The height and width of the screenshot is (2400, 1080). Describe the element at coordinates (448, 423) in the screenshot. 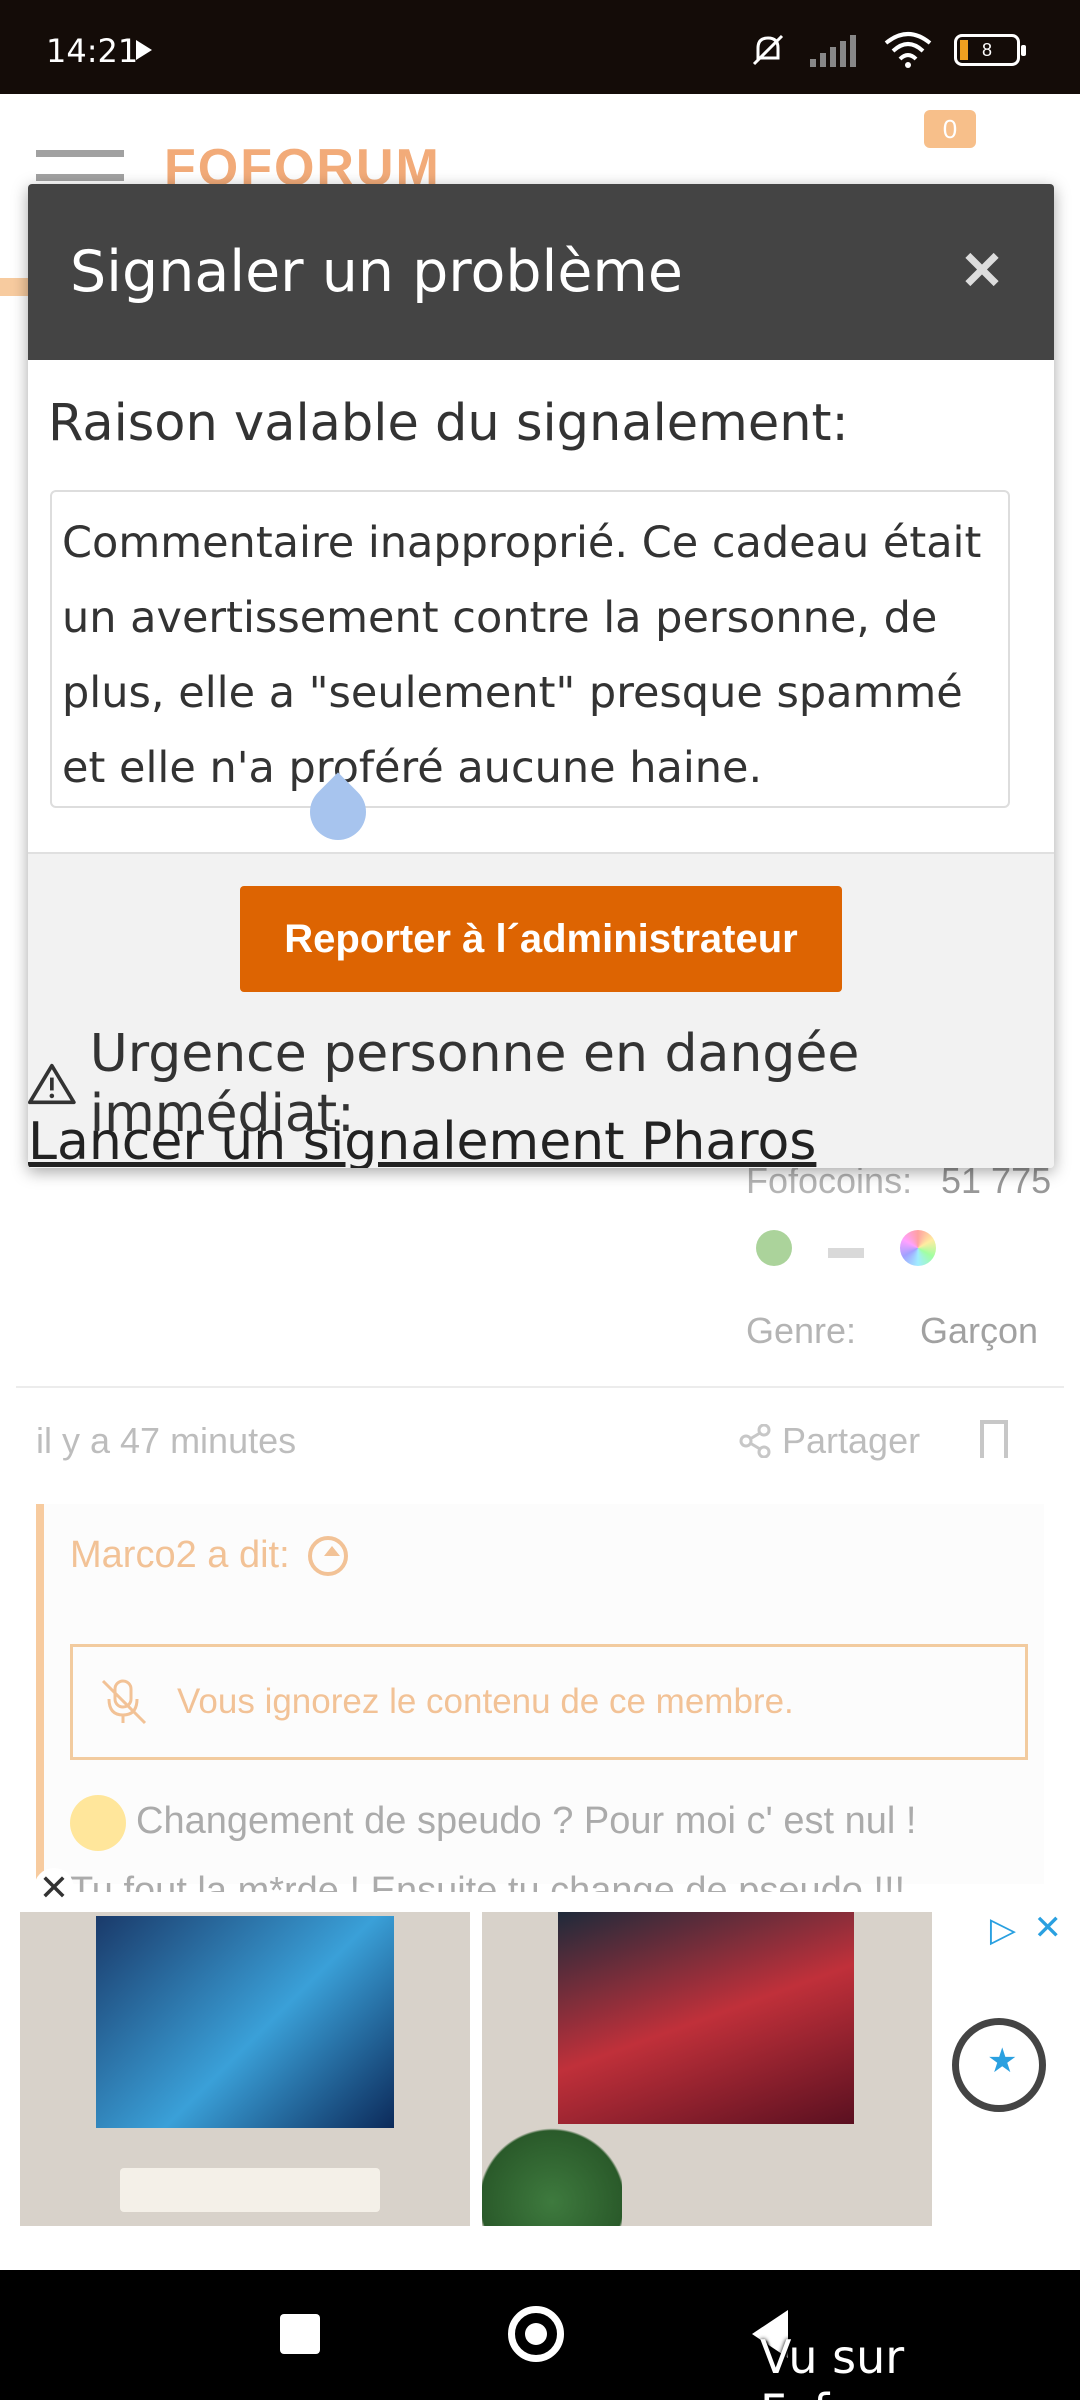

I see `reason-label: Raison valable du signalement:` at that location.